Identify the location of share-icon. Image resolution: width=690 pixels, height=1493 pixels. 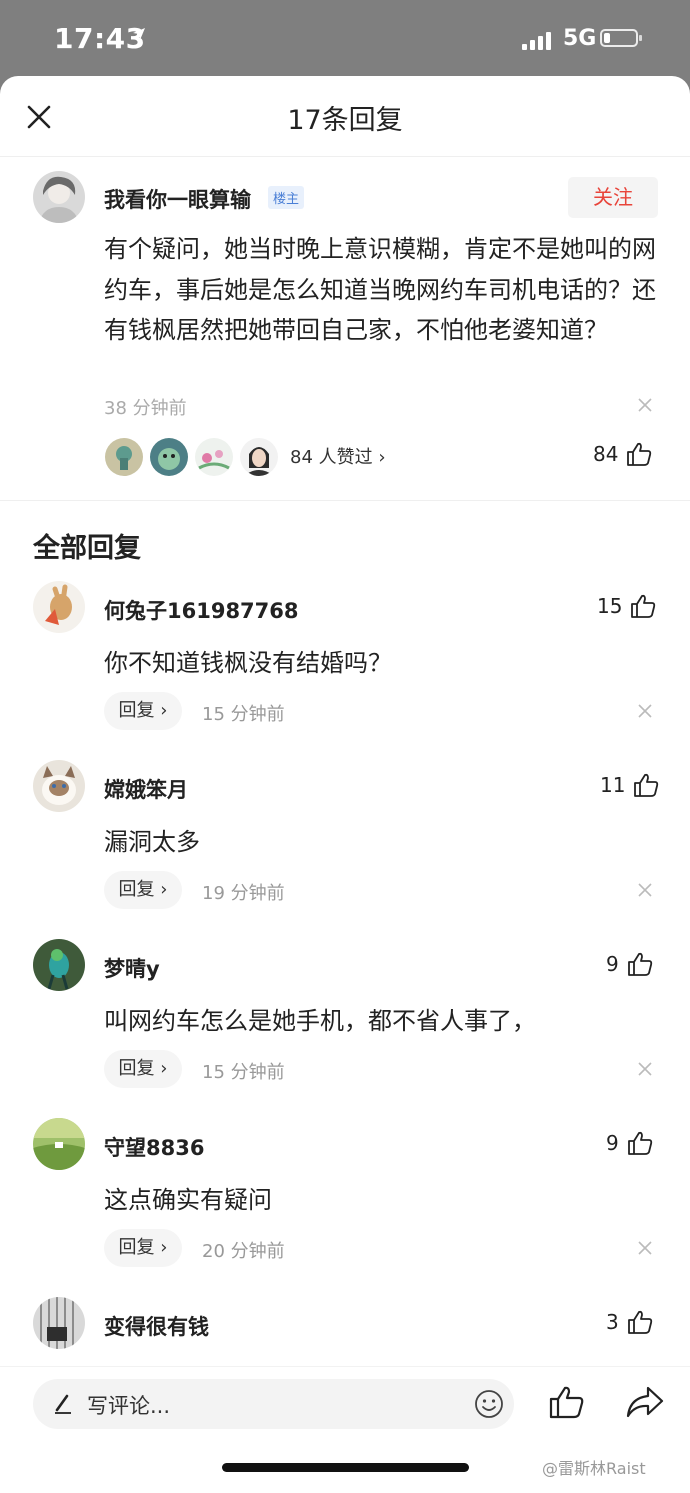
(645, 1402).